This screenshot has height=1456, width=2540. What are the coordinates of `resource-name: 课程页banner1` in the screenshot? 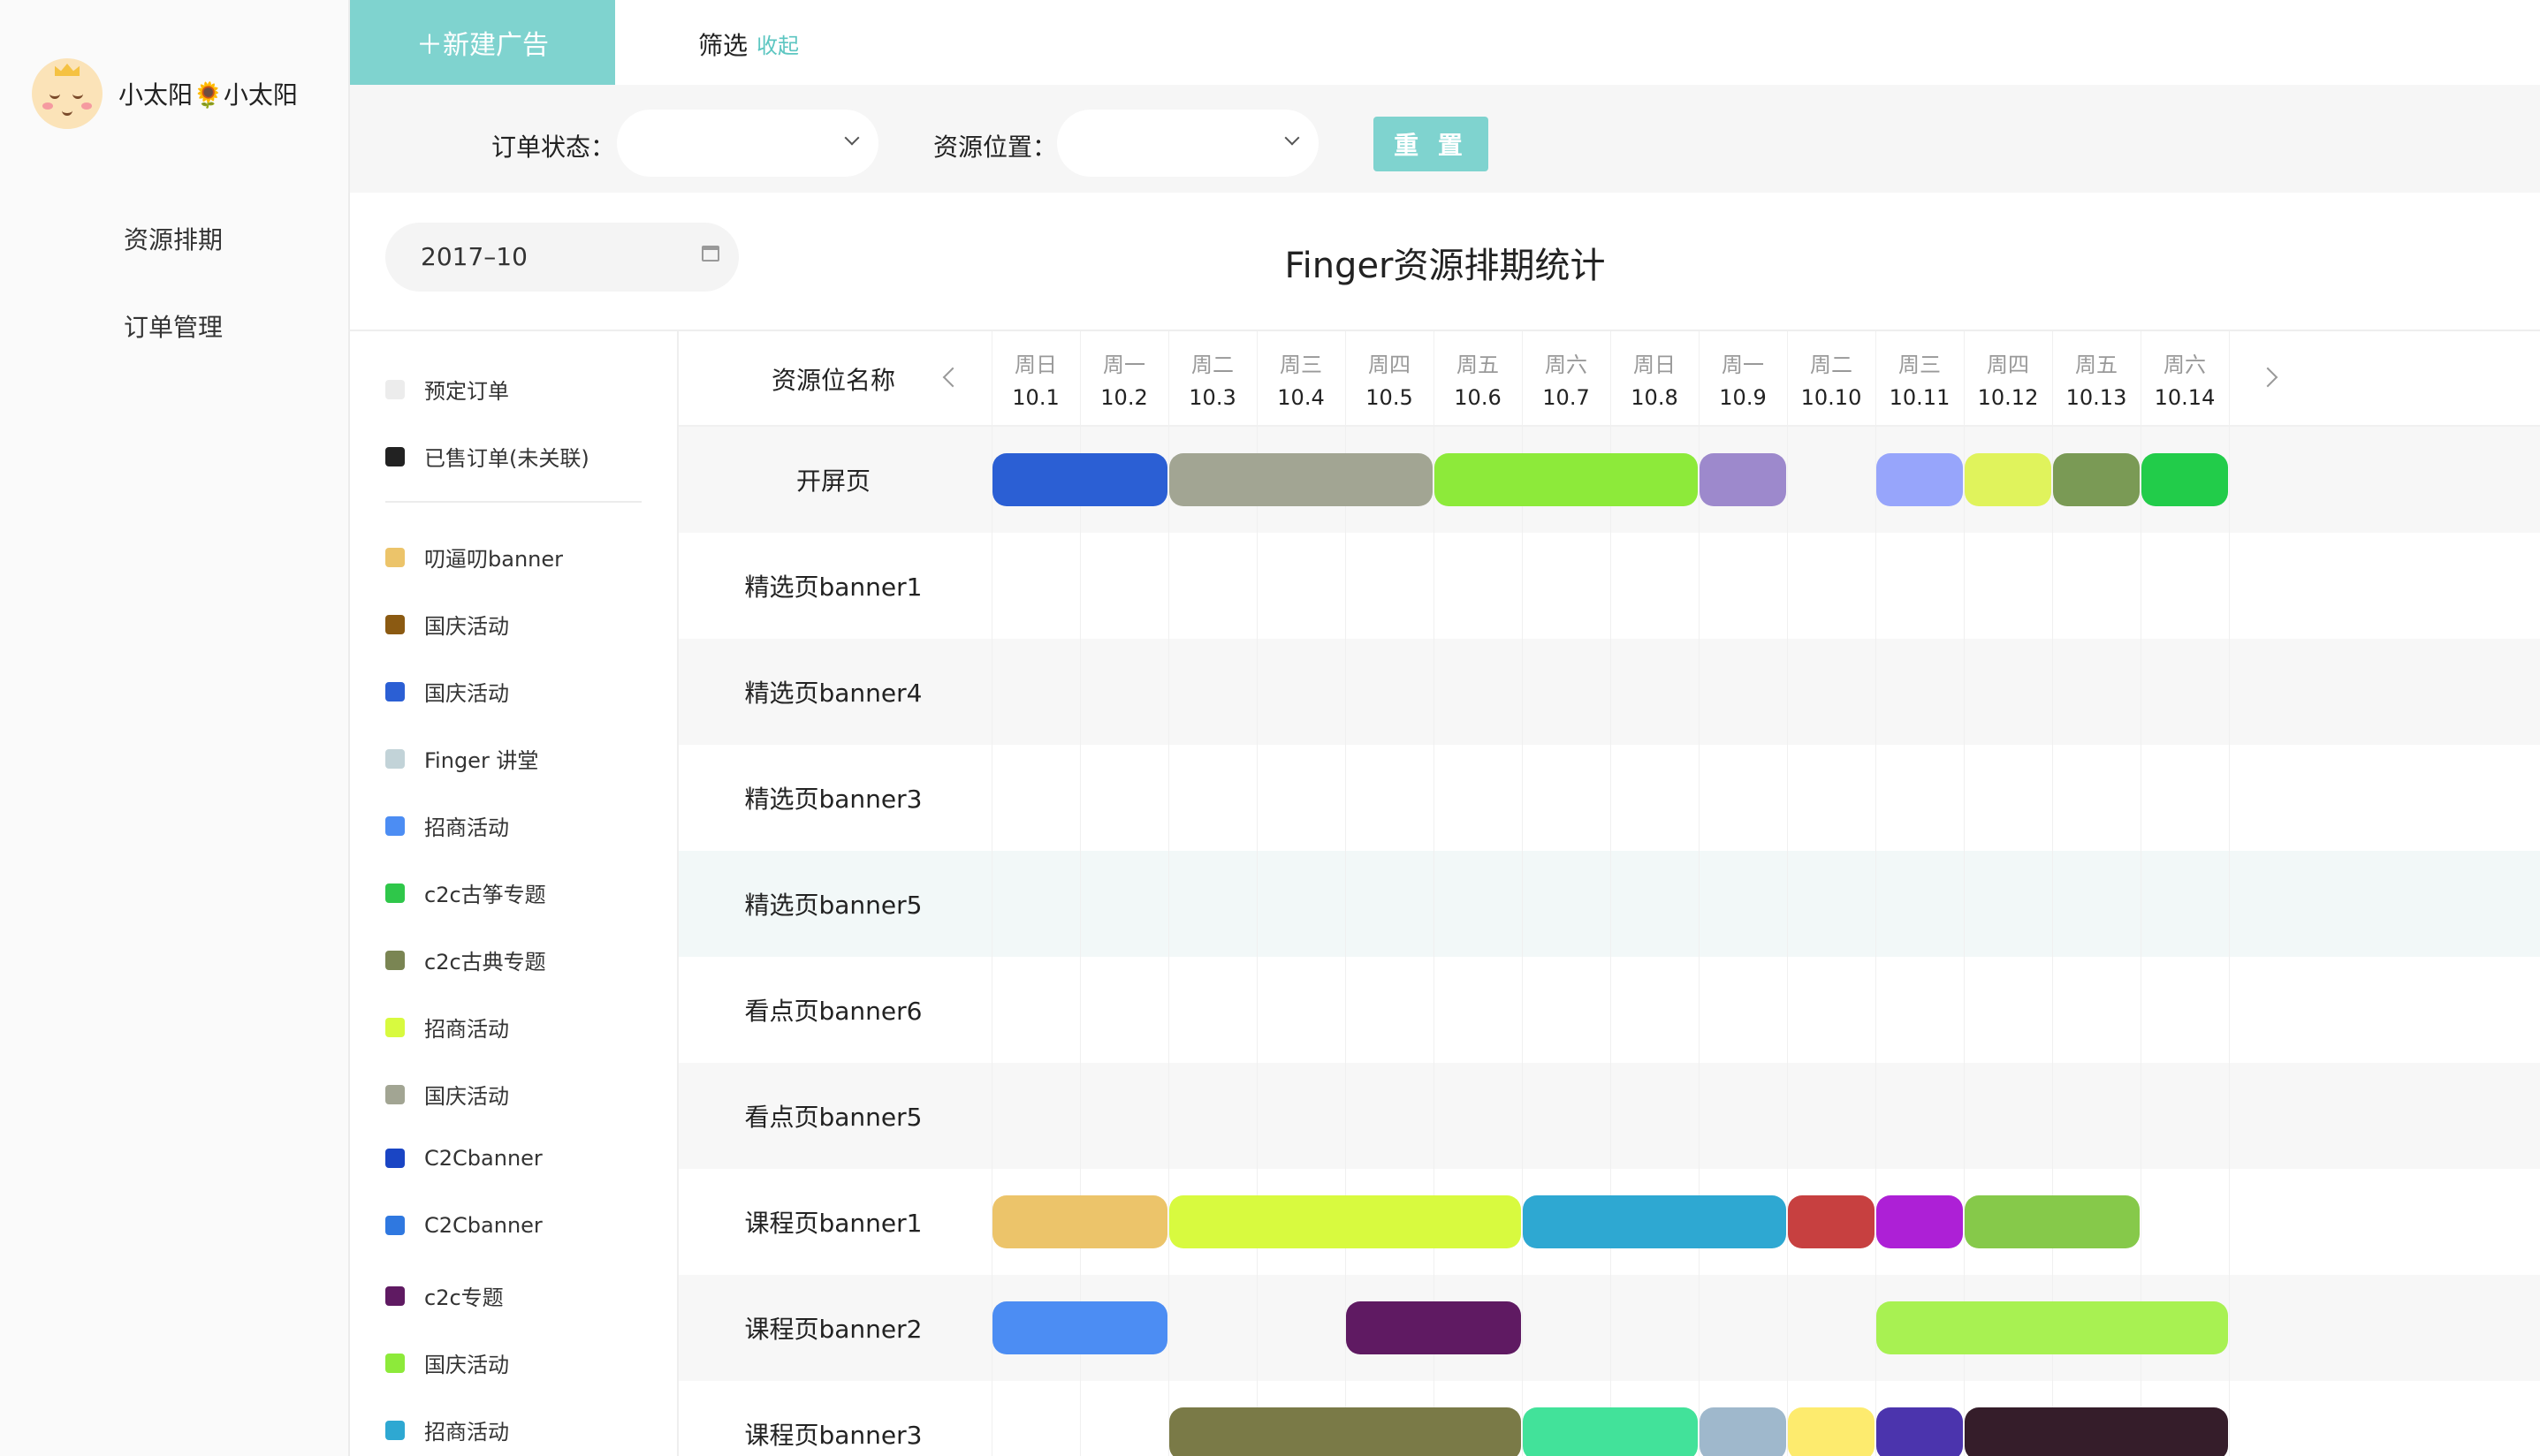 It's located at (834, 1223).